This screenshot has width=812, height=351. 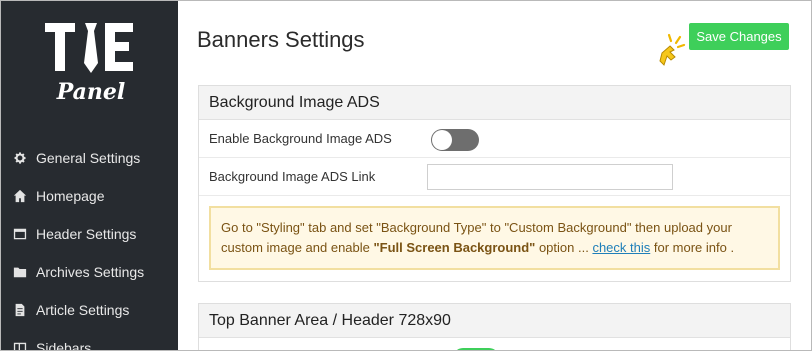 What do you see at coordinates (455, 140) in the screenshot?
I see `enable-background-ads-toggle` at bounding box center [455, 140].